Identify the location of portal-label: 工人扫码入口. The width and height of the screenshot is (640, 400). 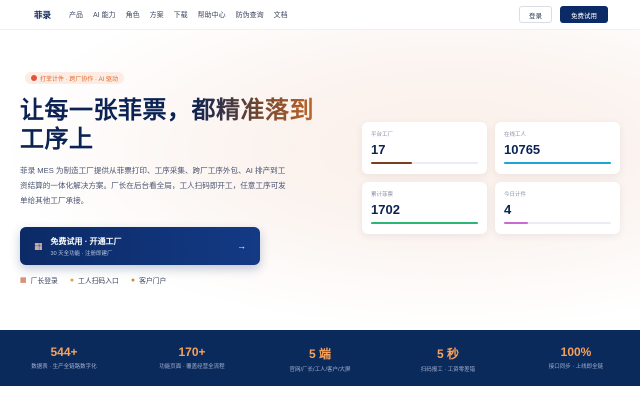
(98, 281).